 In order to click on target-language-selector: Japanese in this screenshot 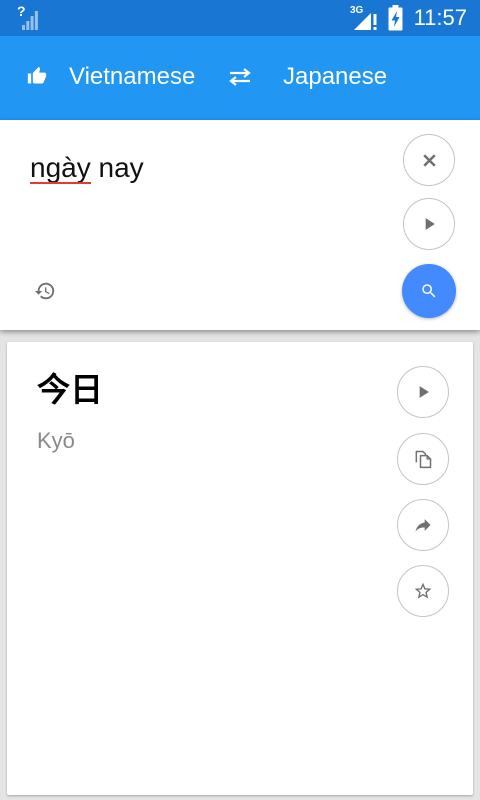, I will do `click(335, 77)`.